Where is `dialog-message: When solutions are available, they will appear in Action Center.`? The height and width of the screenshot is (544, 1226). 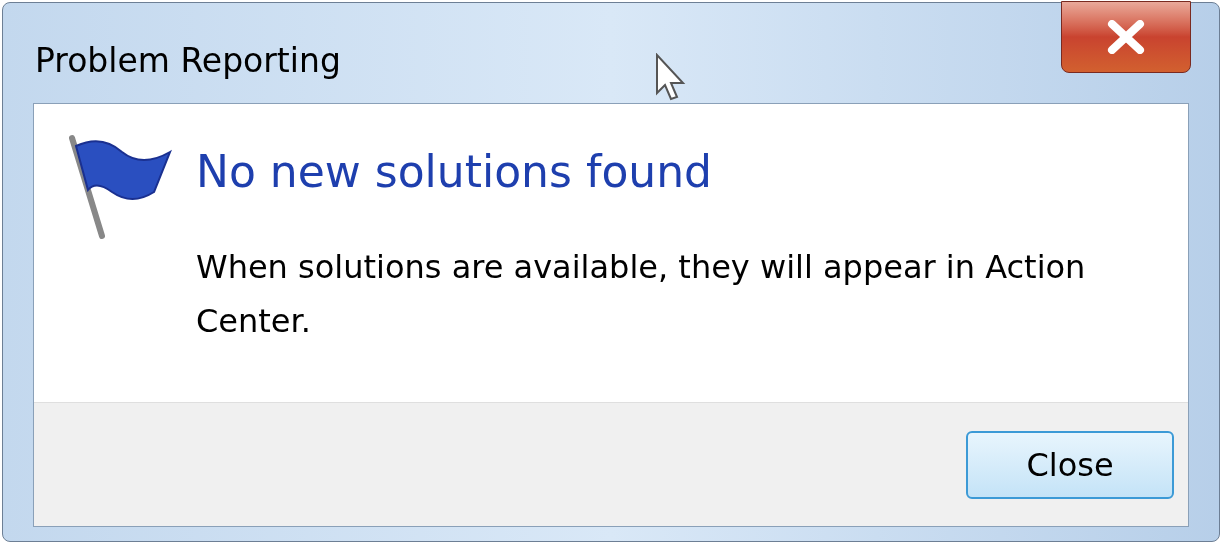 dialog-message: When solutions are available, they will appear in Action Center. is located at coordinates (641, 294).